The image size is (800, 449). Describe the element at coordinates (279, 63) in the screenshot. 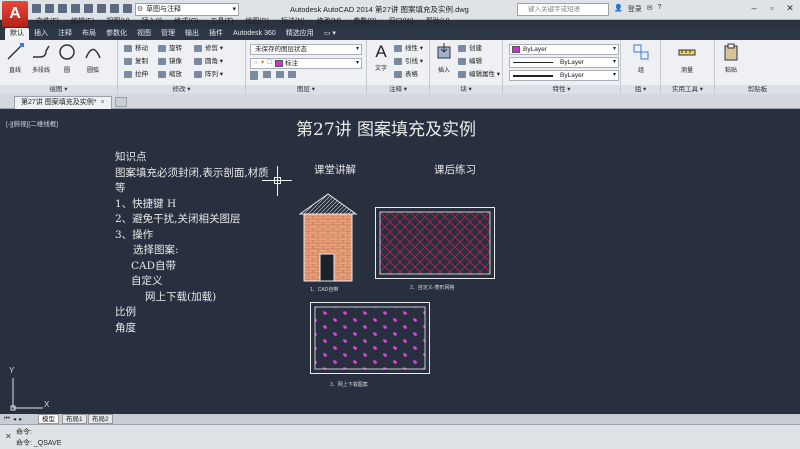

I see `layer-color-swatch` at that location.